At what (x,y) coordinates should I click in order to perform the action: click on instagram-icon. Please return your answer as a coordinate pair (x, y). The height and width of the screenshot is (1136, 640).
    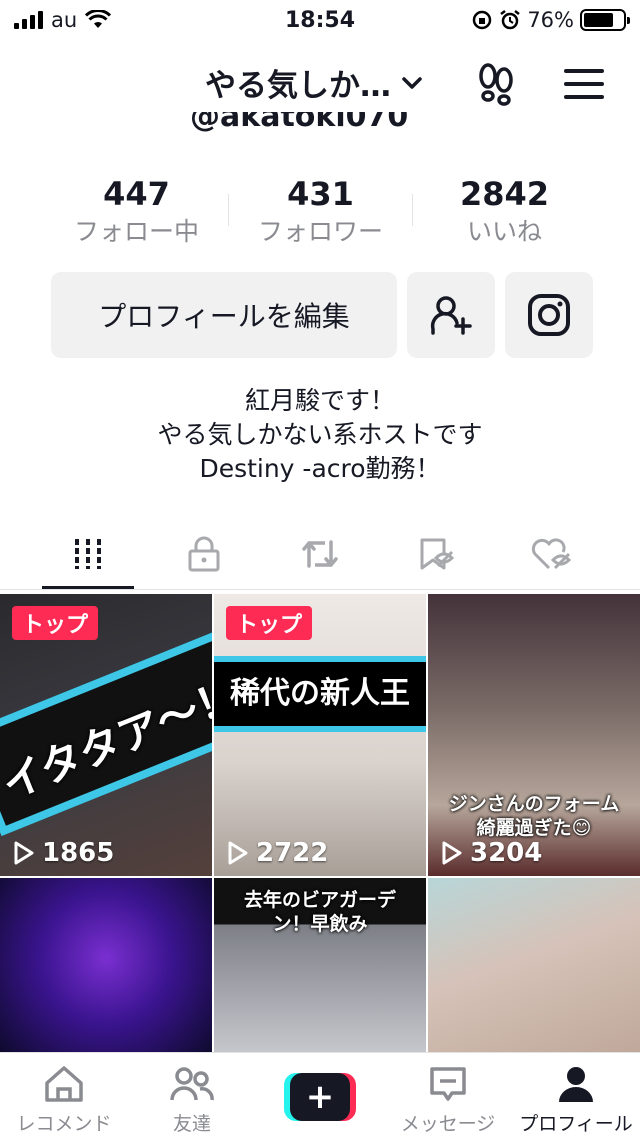
    Looking at the image, I should click on (549, 315).